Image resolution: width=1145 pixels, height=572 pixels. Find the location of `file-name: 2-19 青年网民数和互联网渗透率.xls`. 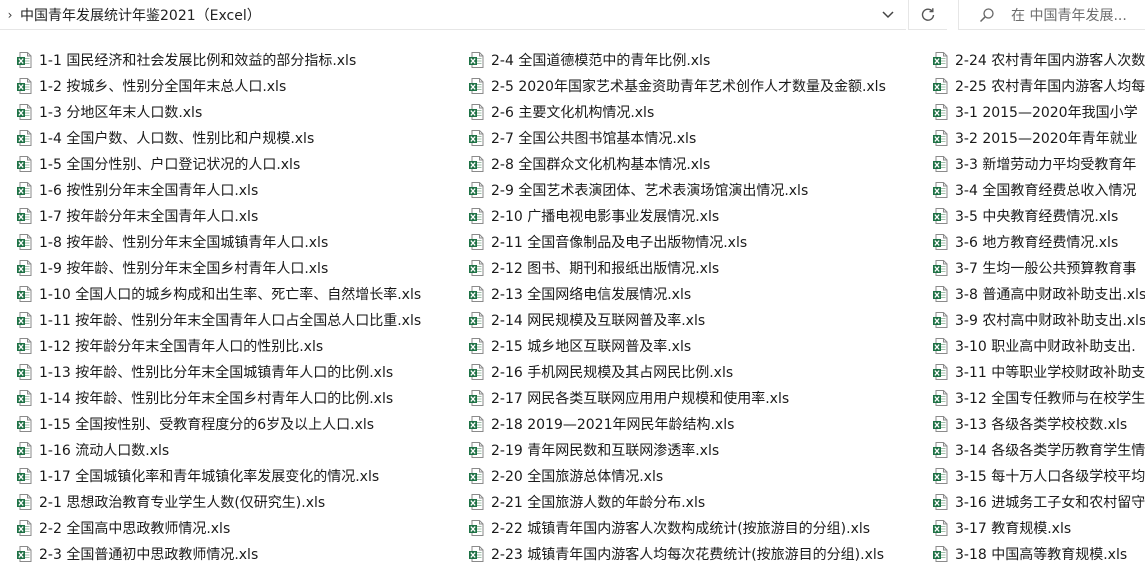

file-name: 2-19 青年网民数和互联网渗透率.xls is located at coordinates (605, 450).